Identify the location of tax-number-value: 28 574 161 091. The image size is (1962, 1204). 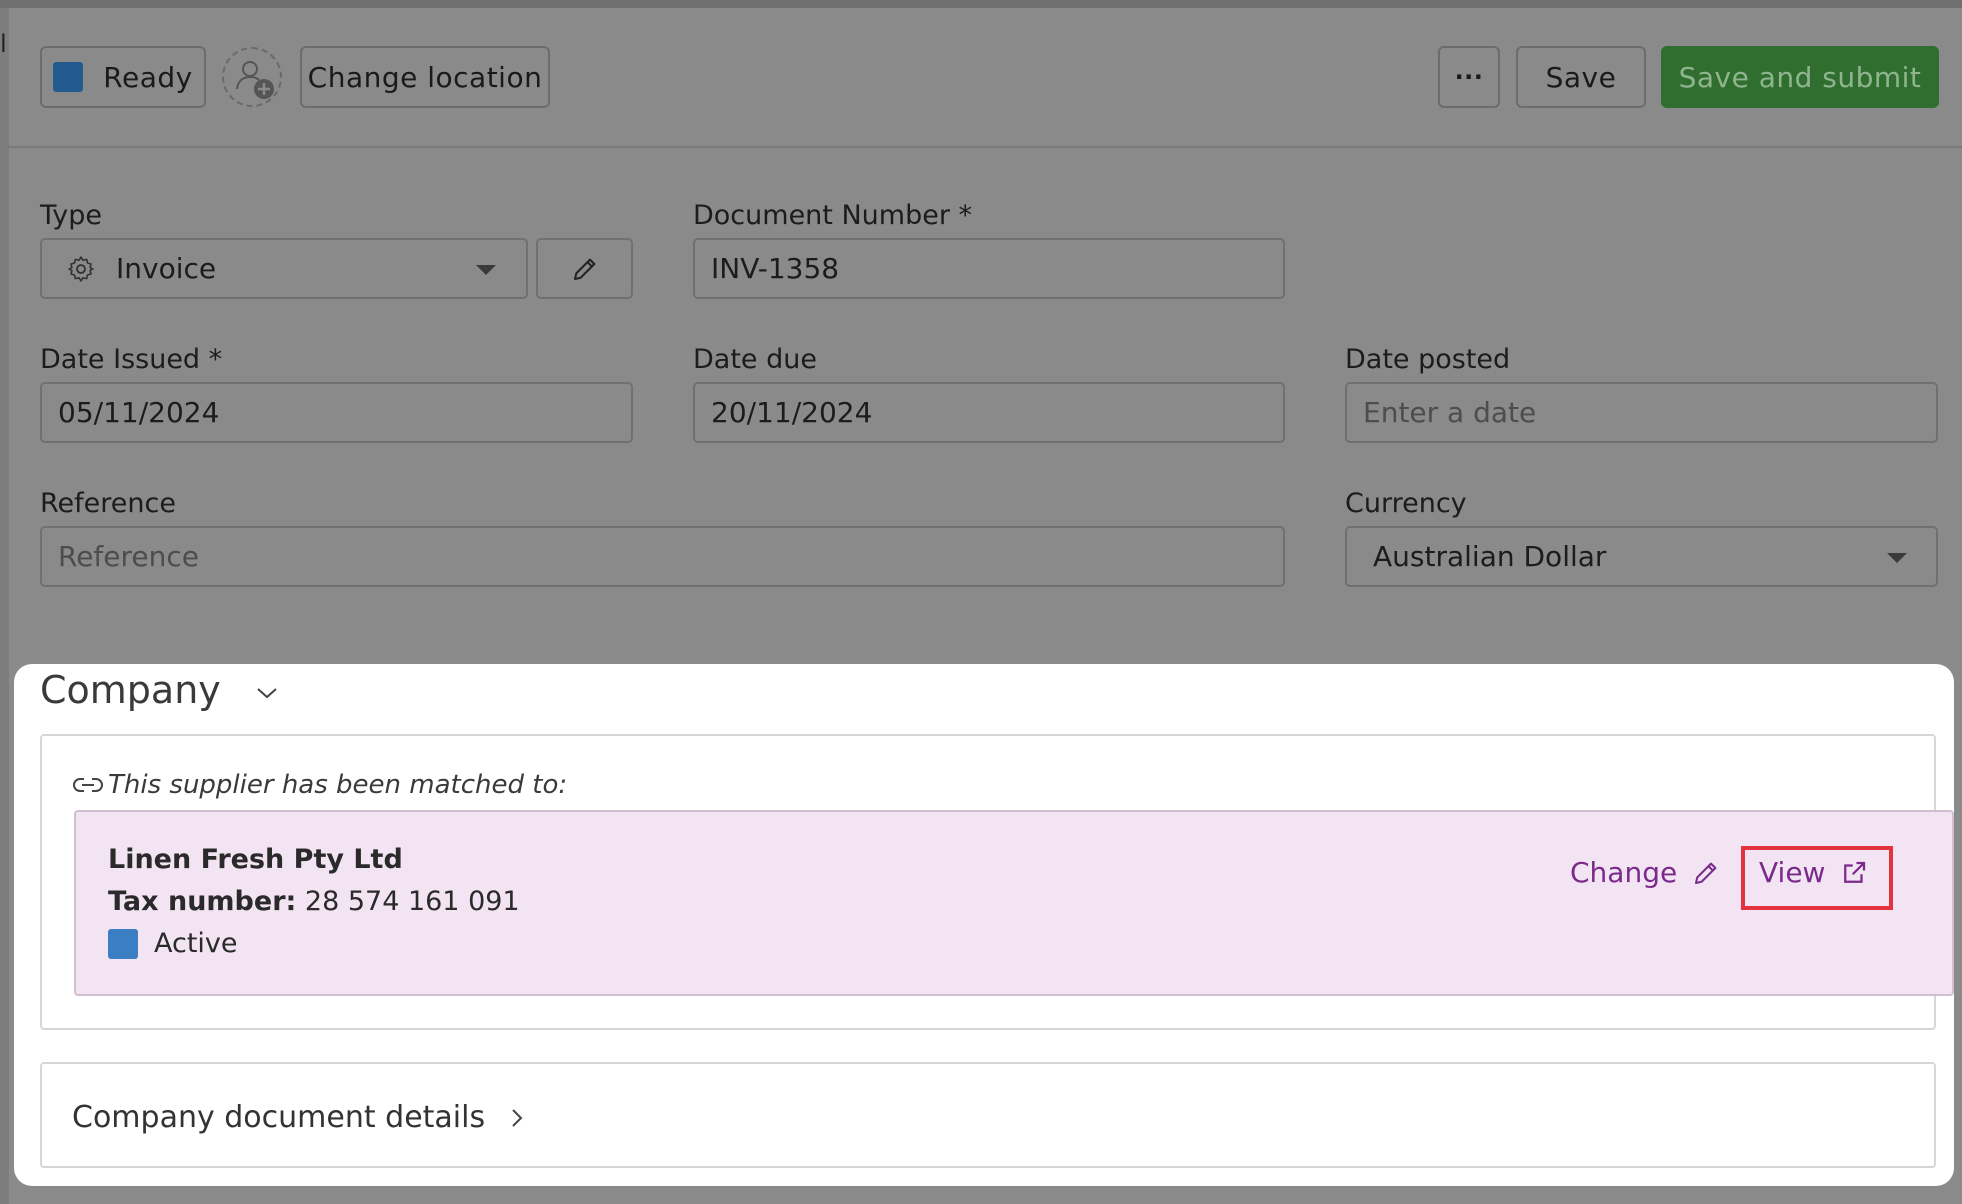
(408, 901).